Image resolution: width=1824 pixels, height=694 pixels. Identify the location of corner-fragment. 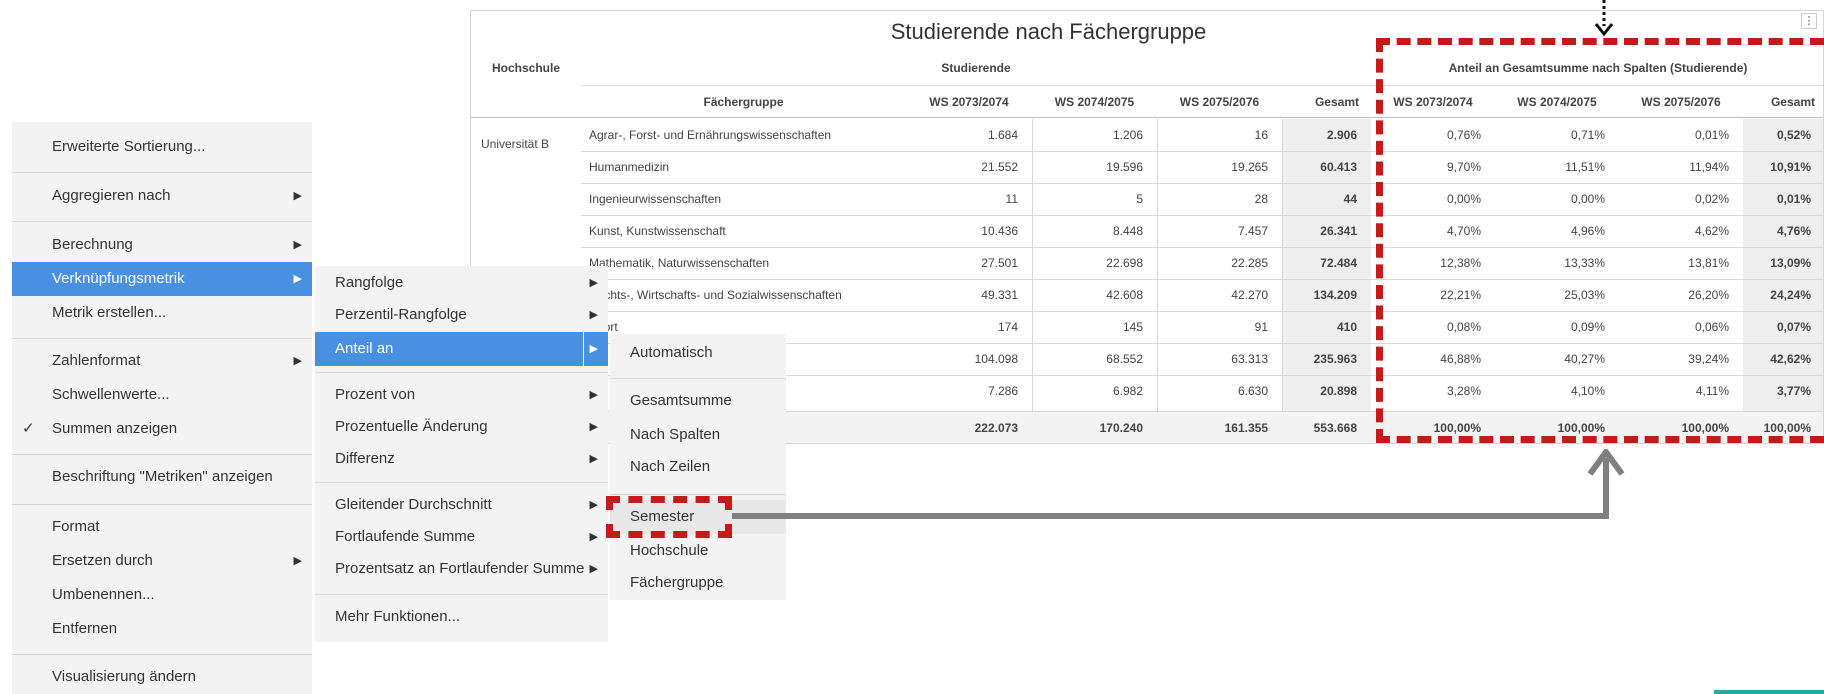
(1769, 692).